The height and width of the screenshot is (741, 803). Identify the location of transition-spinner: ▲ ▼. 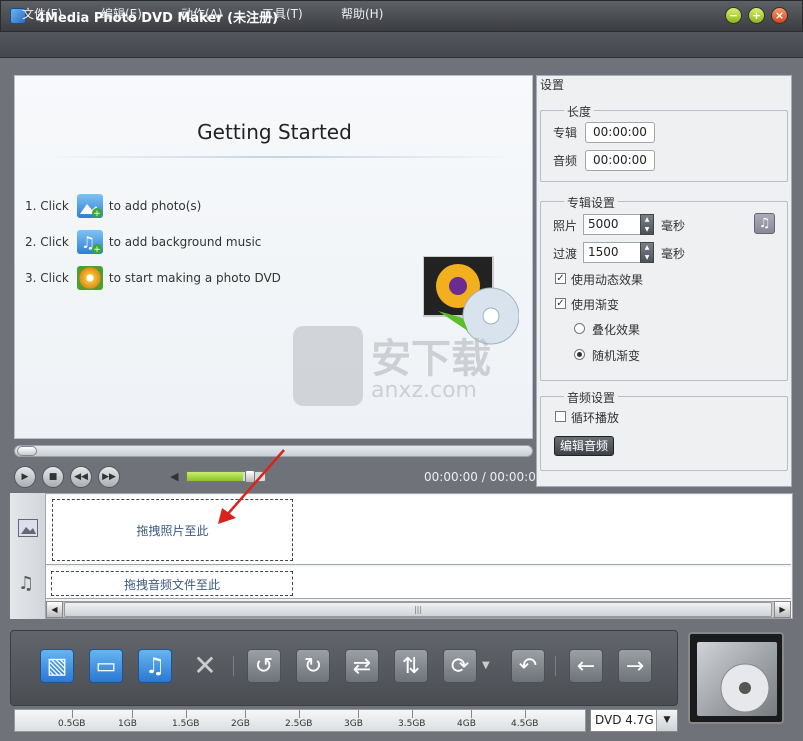
(647, 252).